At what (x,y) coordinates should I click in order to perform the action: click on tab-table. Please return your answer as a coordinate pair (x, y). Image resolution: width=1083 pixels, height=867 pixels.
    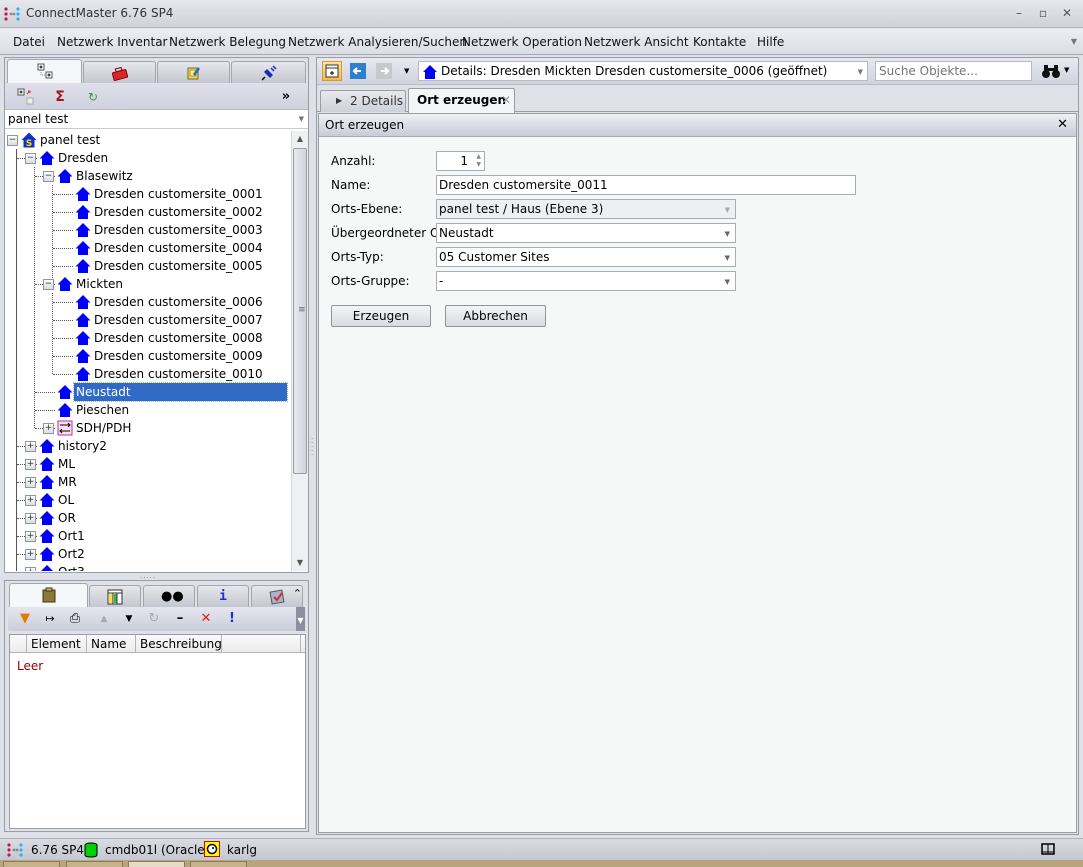
    Looking at the image, I should click on (115, 596).